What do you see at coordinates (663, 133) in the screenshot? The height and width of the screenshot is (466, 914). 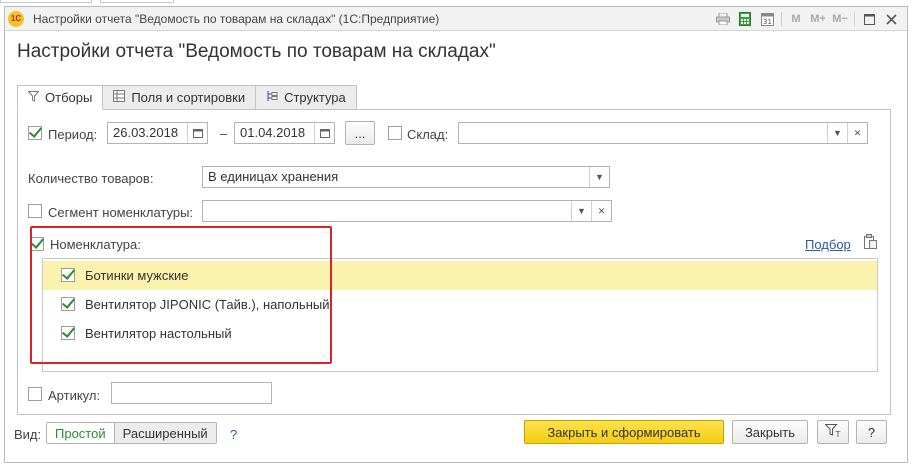 I see `warehouse-input: ▼ ✕` at bounding box center [663, 133].